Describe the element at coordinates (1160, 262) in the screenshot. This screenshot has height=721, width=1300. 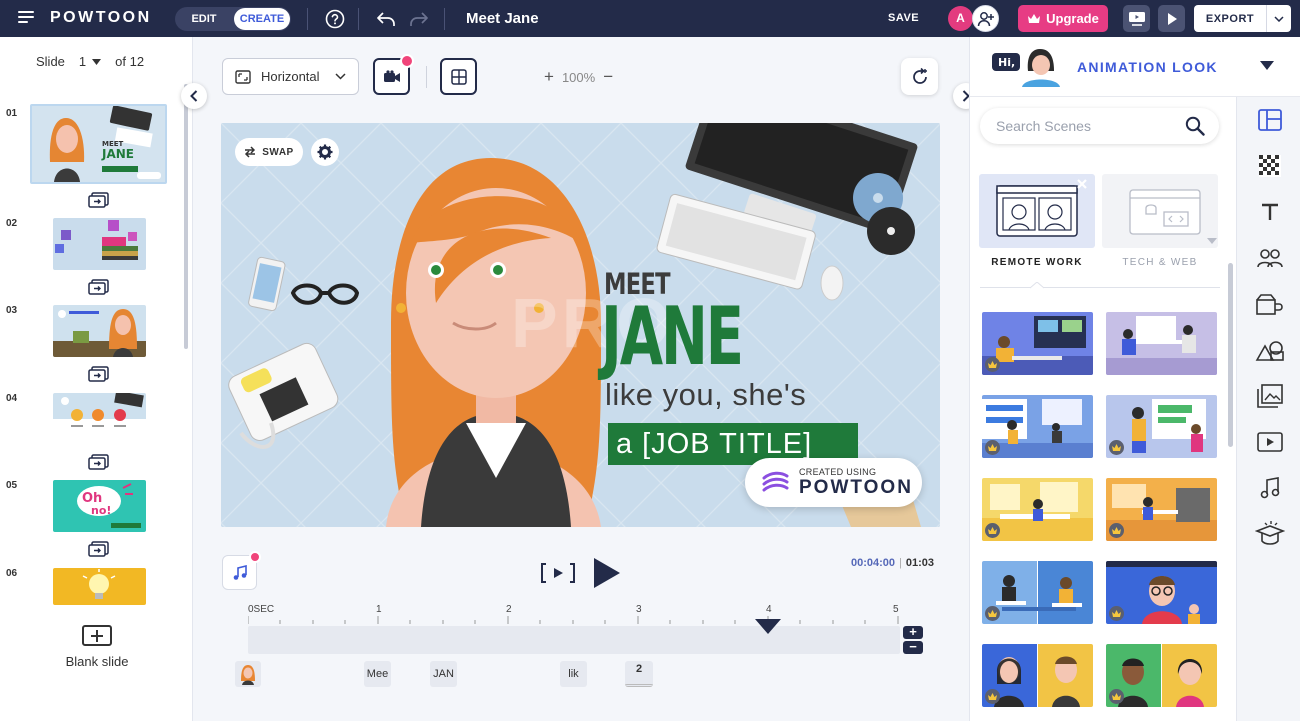
I see `category-label: TECH & WEB` at that location.